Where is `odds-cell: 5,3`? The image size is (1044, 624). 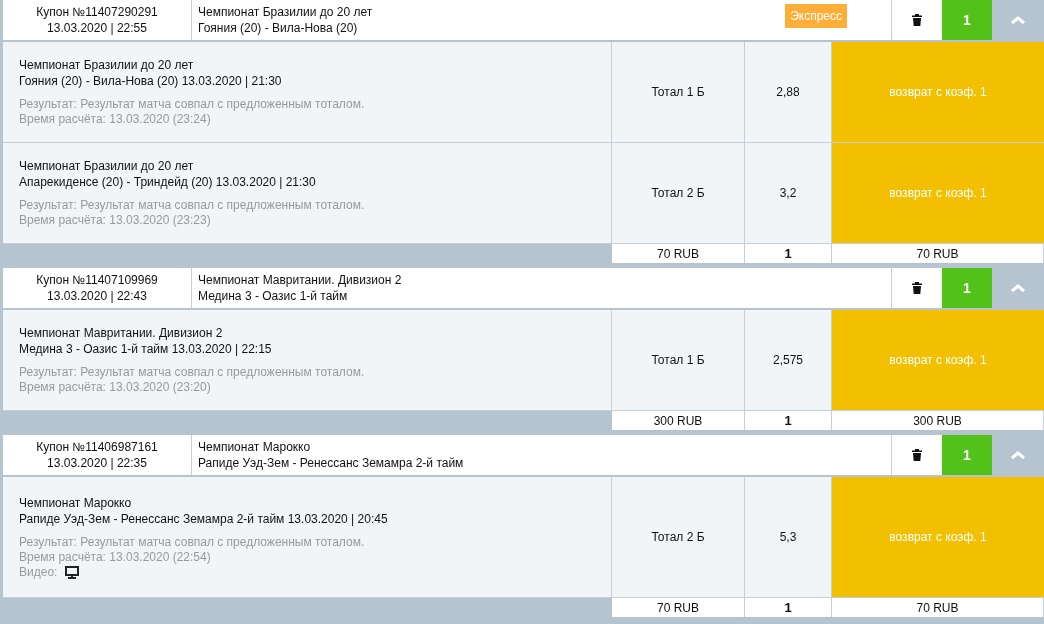 odds-cell: 5,3 is located at coordinates (788, 537).